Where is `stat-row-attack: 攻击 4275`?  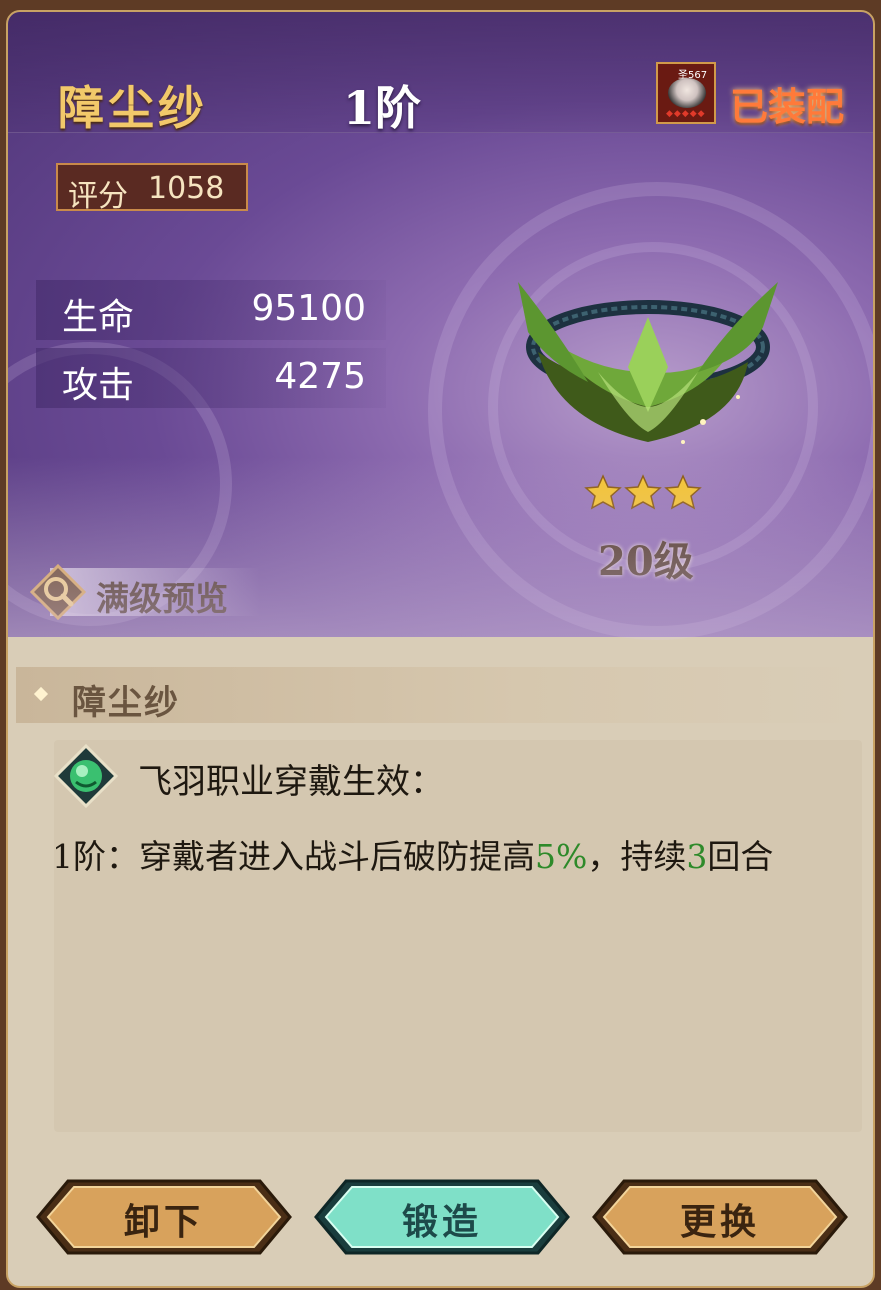
stat-row-attack: 攻击 4275 is located at coordinates (211, 378).